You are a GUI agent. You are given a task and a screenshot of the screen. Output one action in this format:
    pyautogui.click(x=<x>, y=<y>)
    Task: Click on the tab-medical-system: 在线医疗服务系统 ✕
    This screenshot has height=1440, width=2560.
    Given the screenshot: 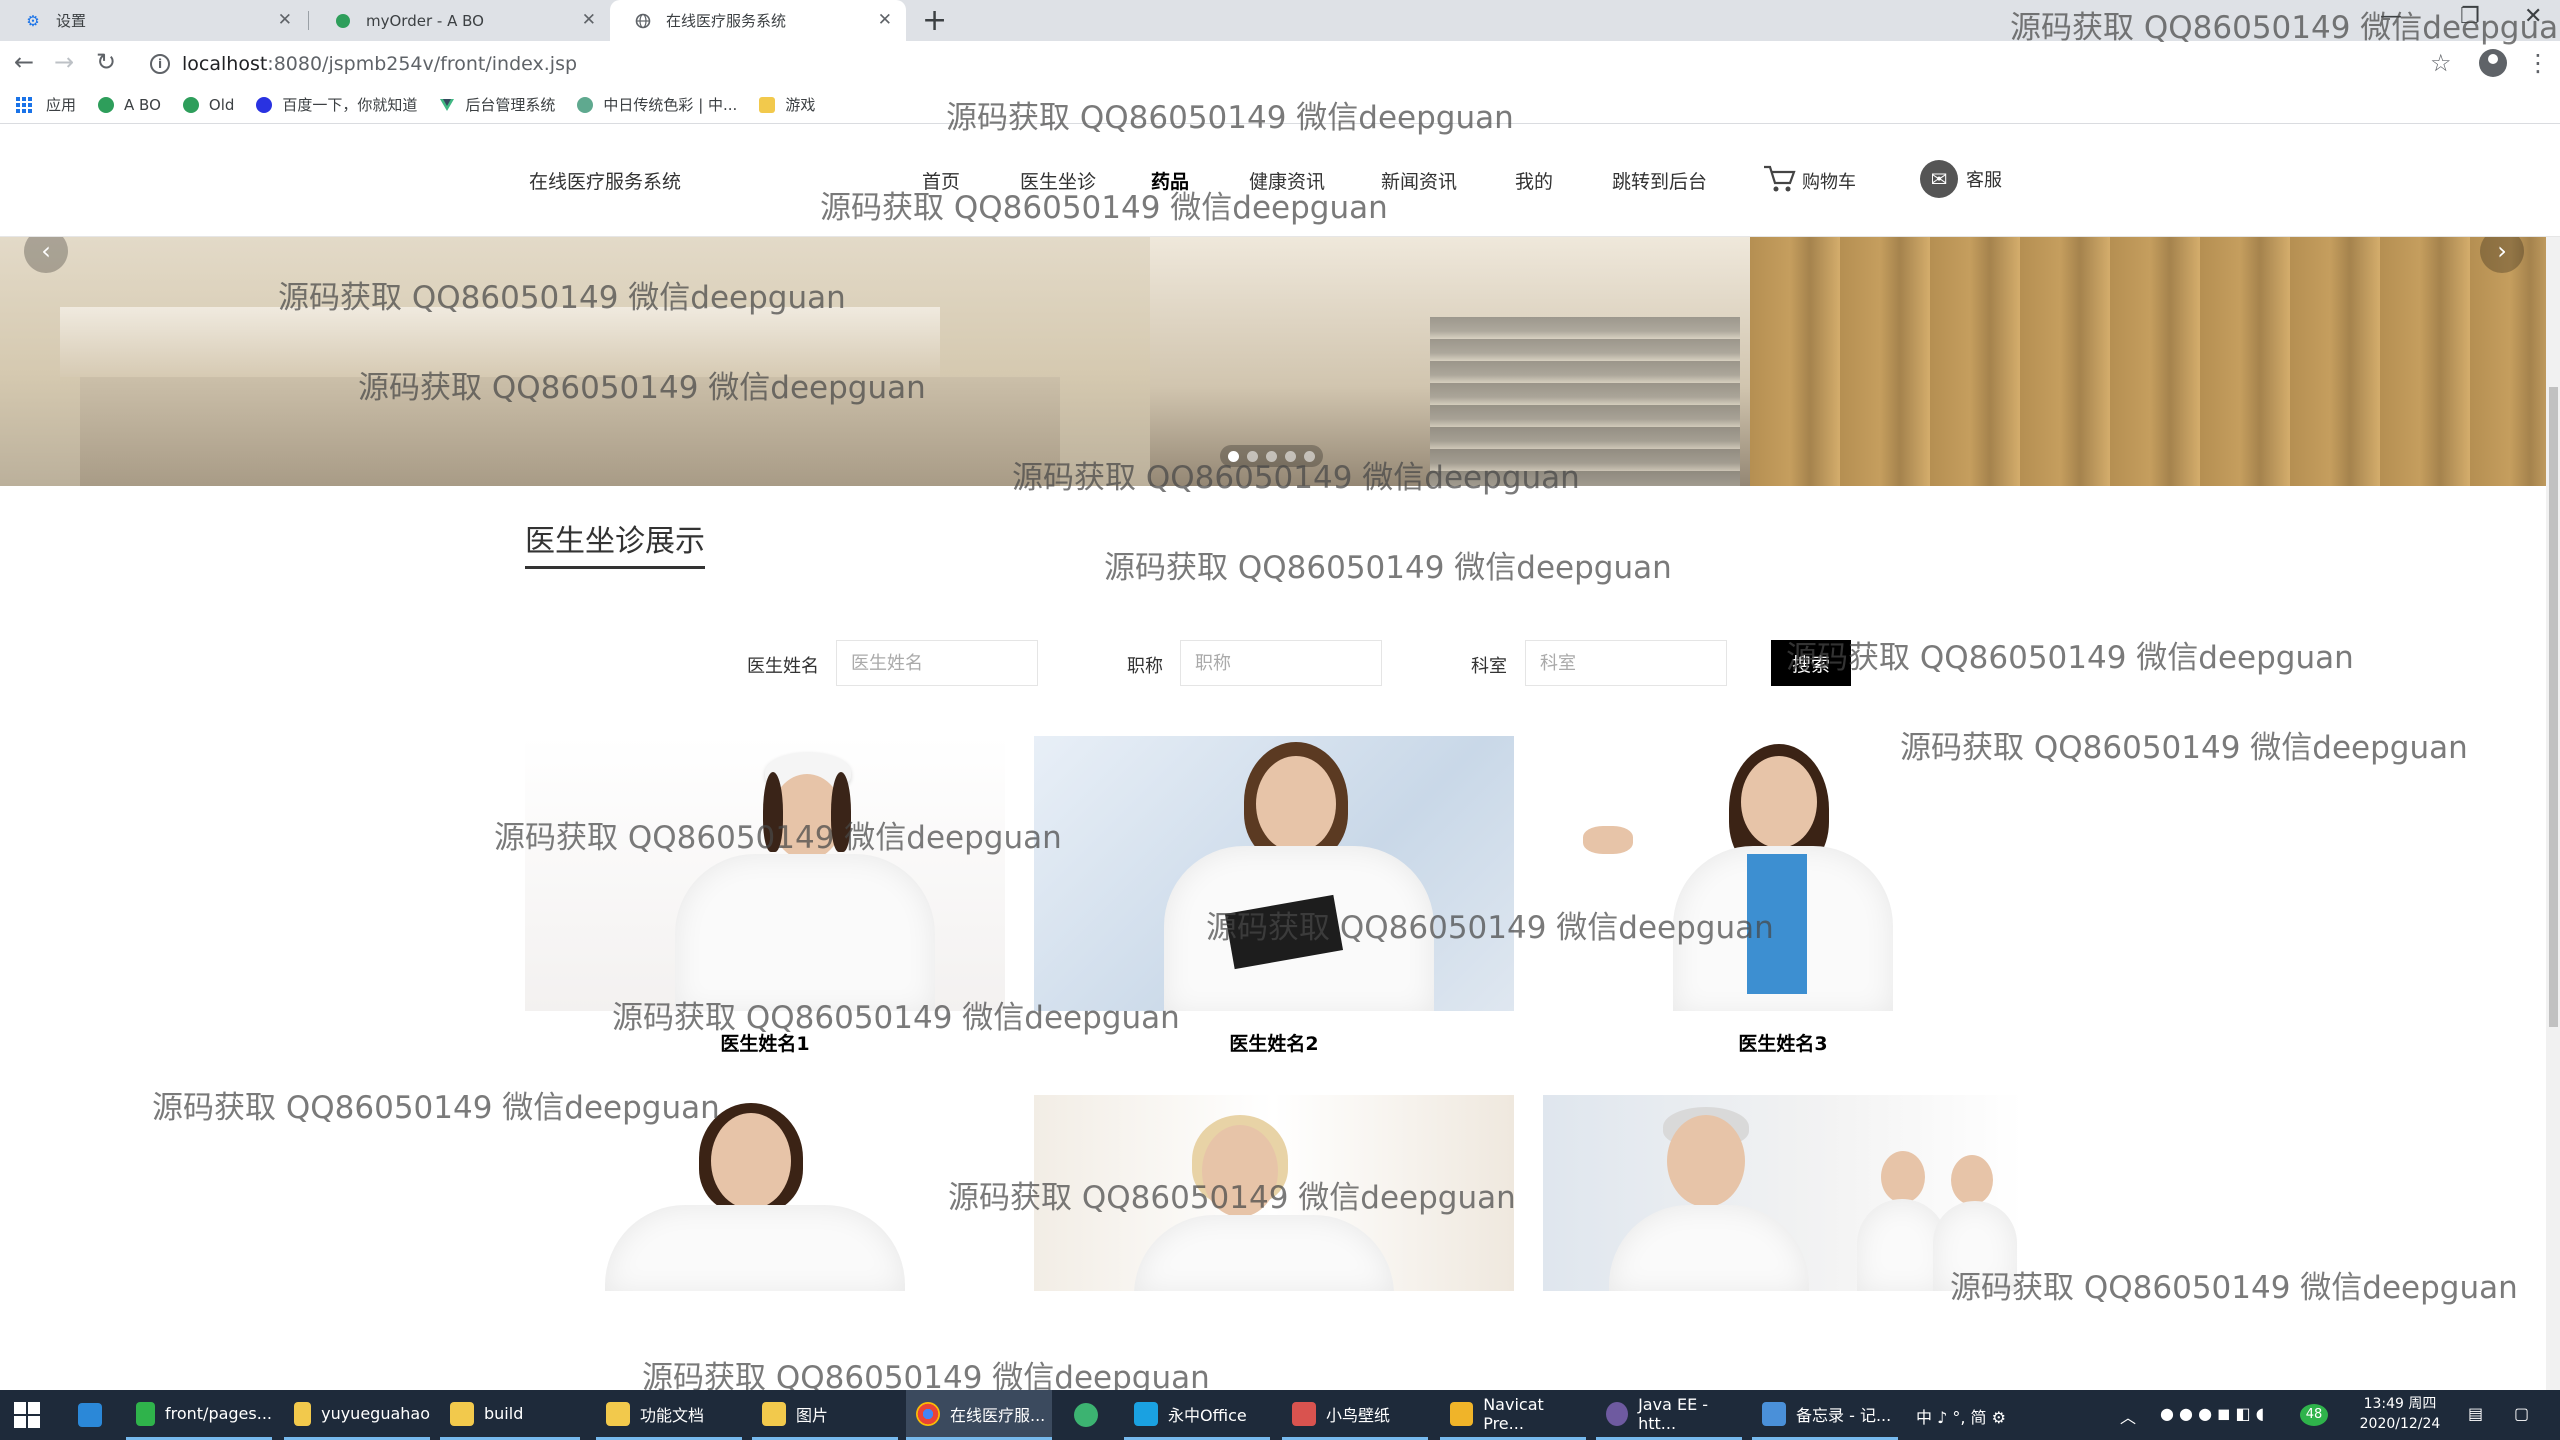 What is the action you would take?
    pyautogui.click(x=758, y=20)
    